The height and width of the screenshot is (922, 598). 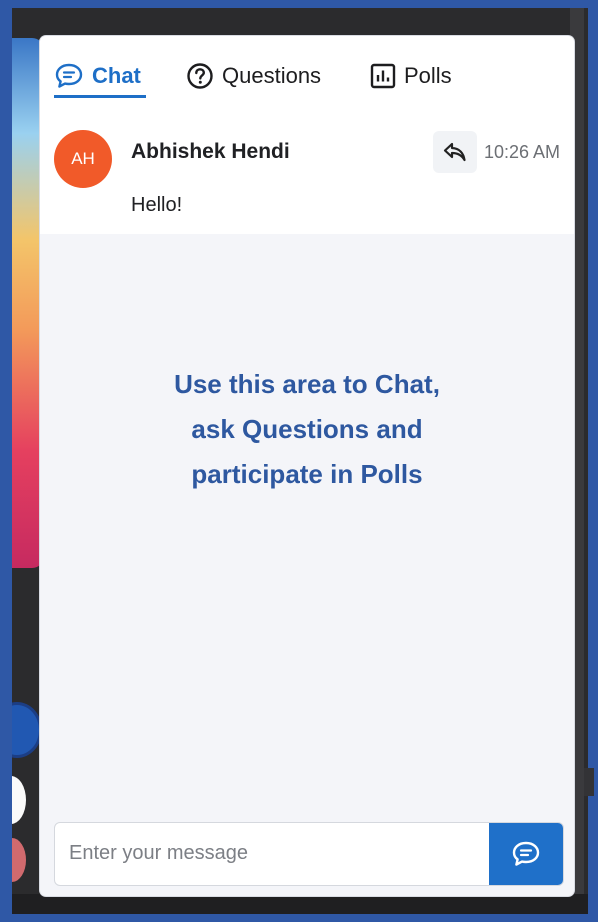 I want to click on chat-message: AH Abhishek Hendi 10:26 AM Hello!, so click(x=307, y=176).